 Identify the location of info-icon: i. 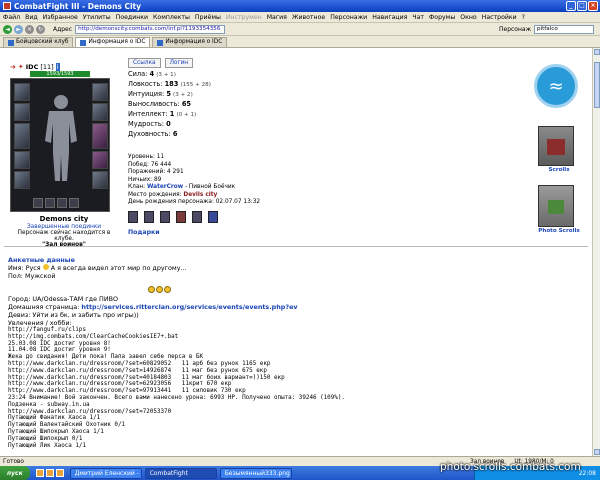
(57, 66).